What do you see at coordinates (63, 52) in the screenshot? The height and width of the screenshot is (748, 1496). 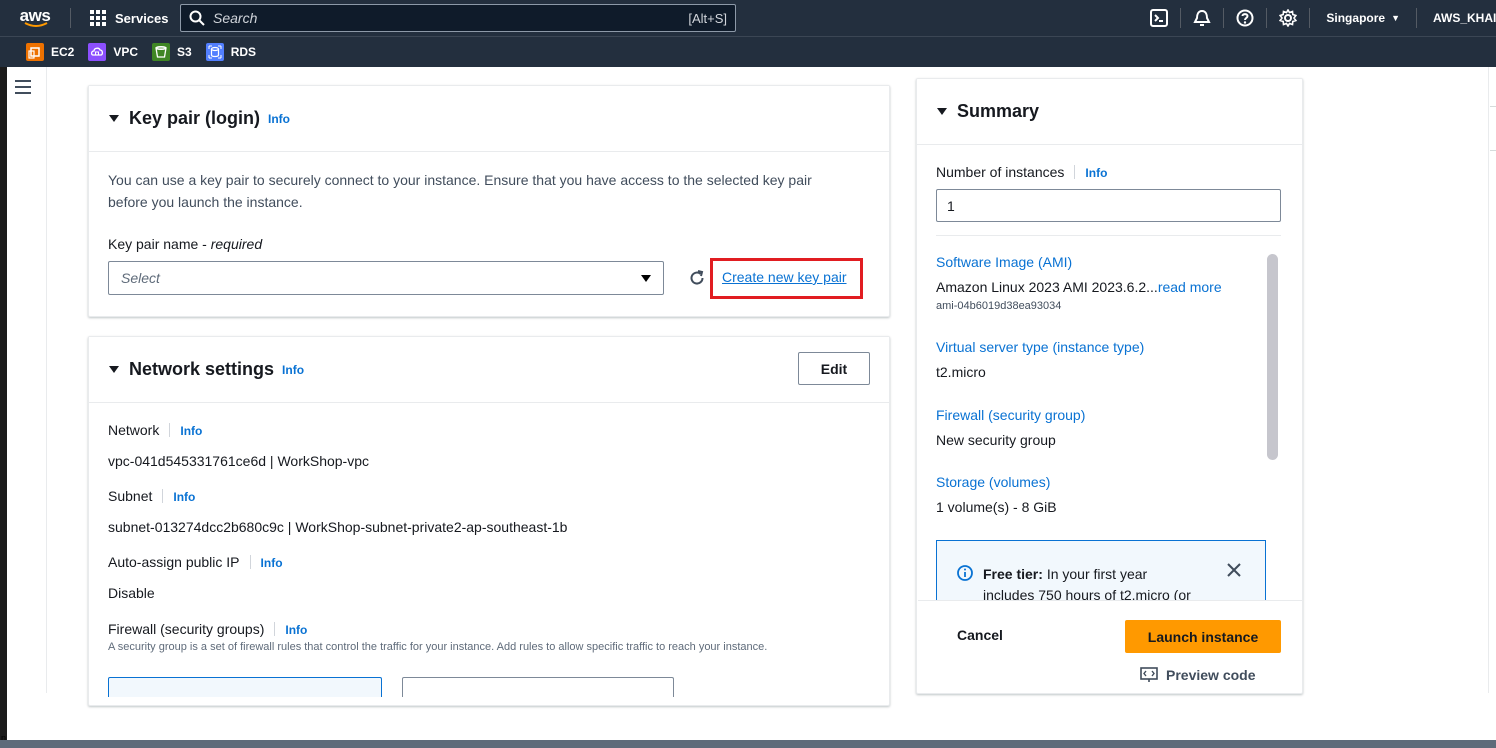 I see `favorite-ec2-label: EC2` at bounding box center [63, 52].